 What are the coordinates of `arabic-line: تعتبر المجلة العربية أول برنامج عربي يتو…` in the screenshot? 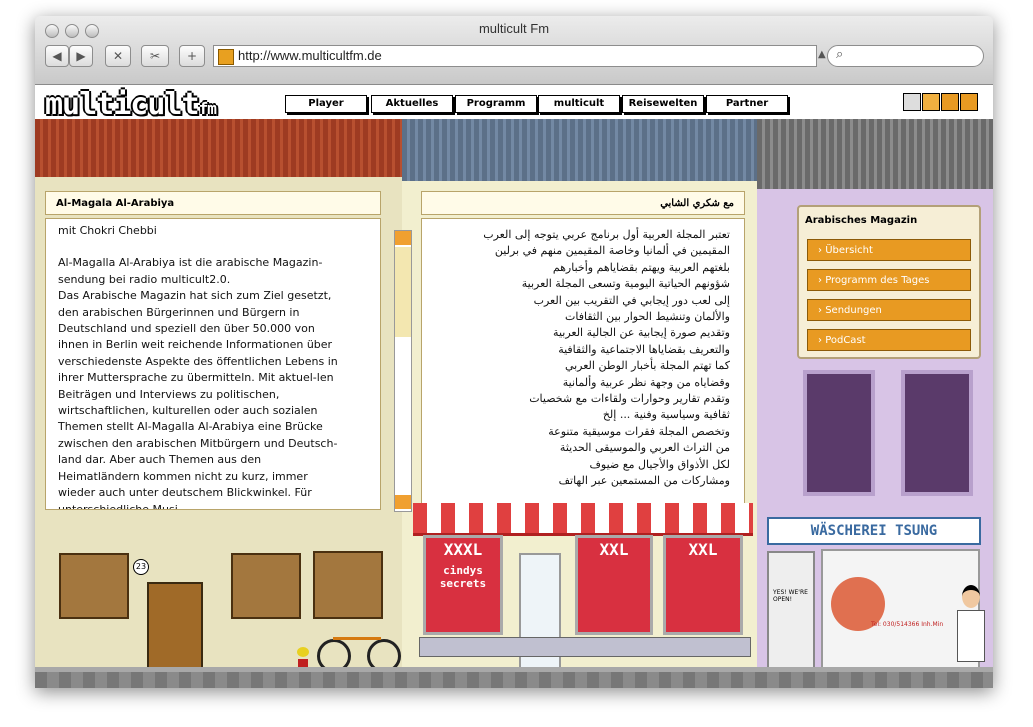 It's located at (606, 234).